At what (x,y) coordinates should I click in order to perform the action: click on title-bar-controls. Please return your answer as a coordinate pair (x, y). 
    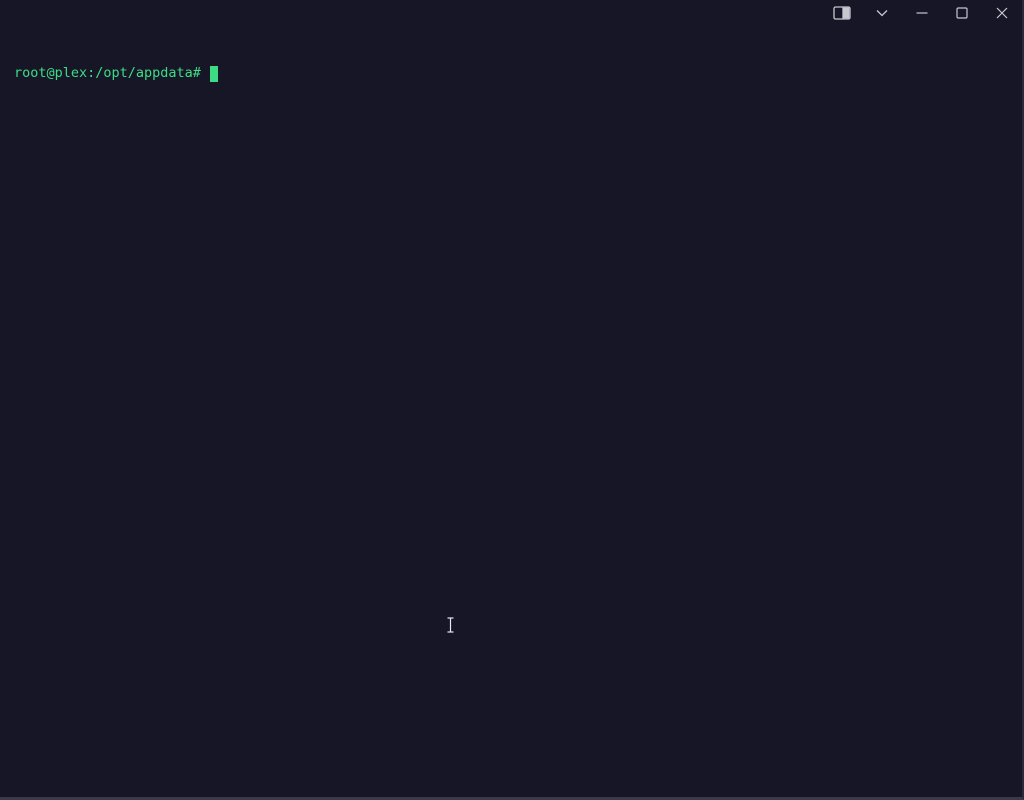
    Looking at the image, I should click on (922, 13).